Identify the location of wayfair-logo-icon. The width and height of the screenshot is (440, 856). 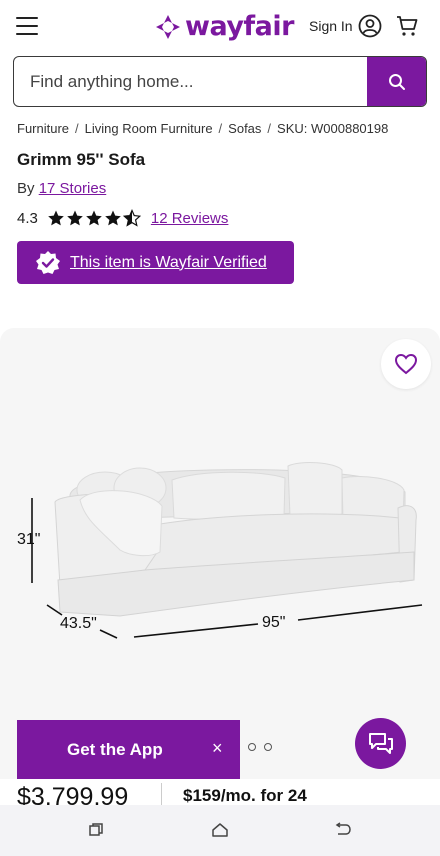
(168, 26).